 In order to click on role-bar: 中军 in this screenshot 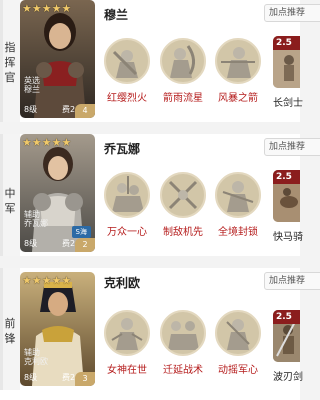, I will do `click(10, 195)`.